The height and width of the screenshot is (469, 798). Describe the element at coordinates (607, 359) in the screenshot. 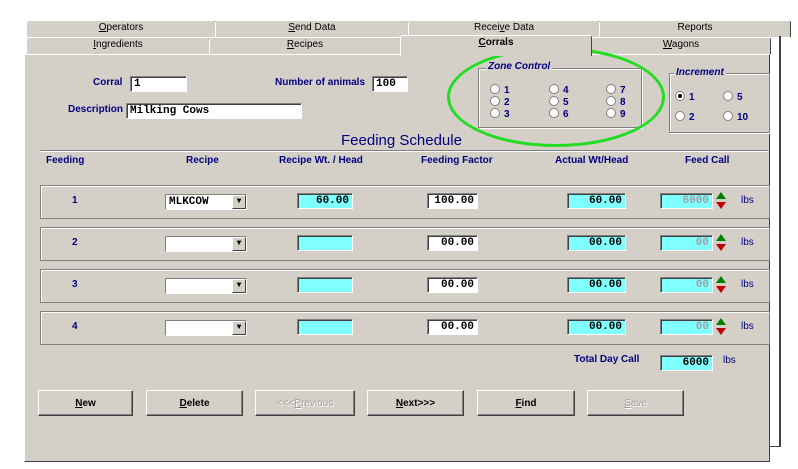

I see `total-day-call-label: Total Day Call` at that location.